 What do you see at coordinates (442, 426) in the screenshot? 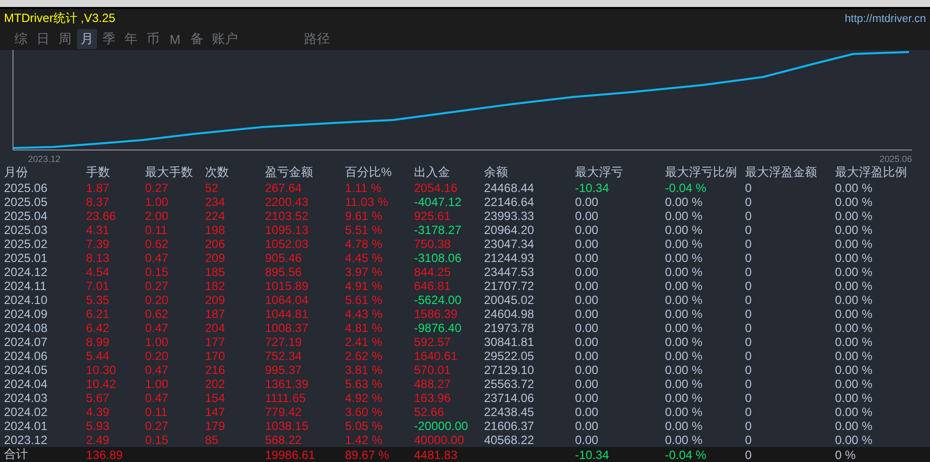
I see `table-cell-text: -20000.00` at bounding box center [442, 426].